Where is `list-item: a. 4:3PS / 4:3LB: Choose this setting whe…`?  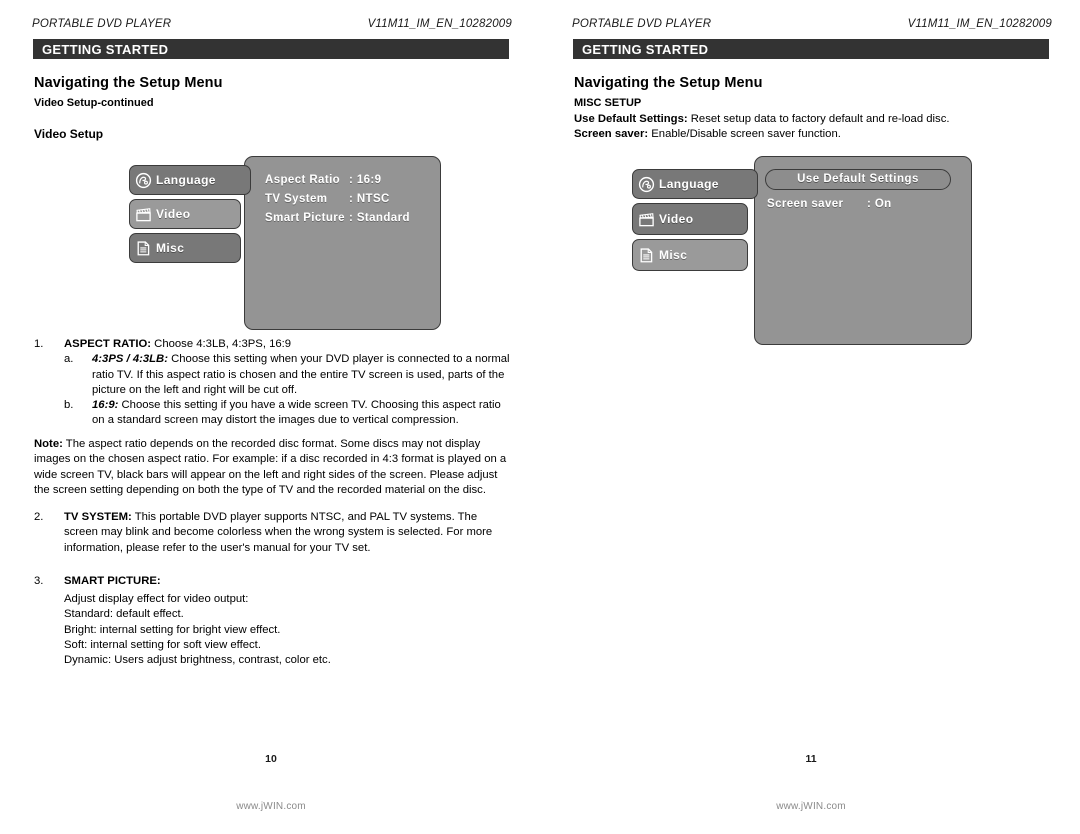
list-item: a. 4:3PS / 4:3LB: Choose this setting whe… is located at coordinates (272, 375).